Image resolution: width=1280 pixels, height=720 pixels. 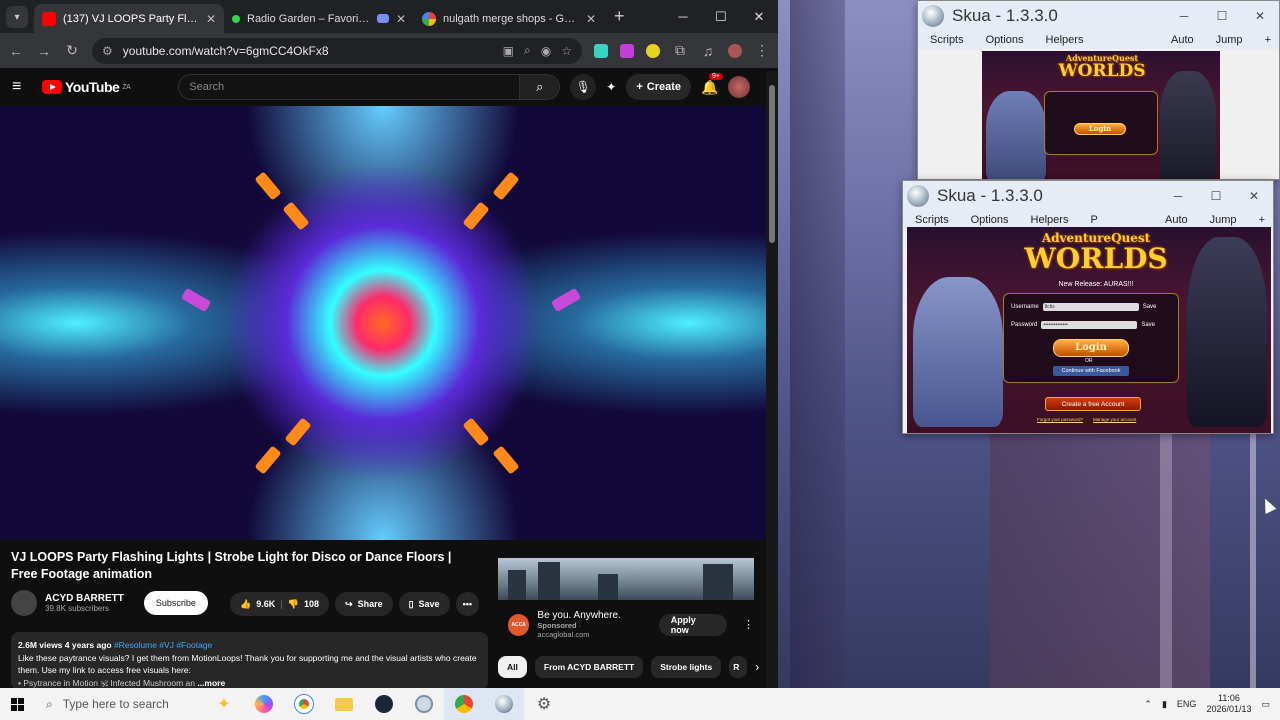 I want to click on like-dislike-button: 👍 9.6K | 👎 108, so click(x=280, y=604).